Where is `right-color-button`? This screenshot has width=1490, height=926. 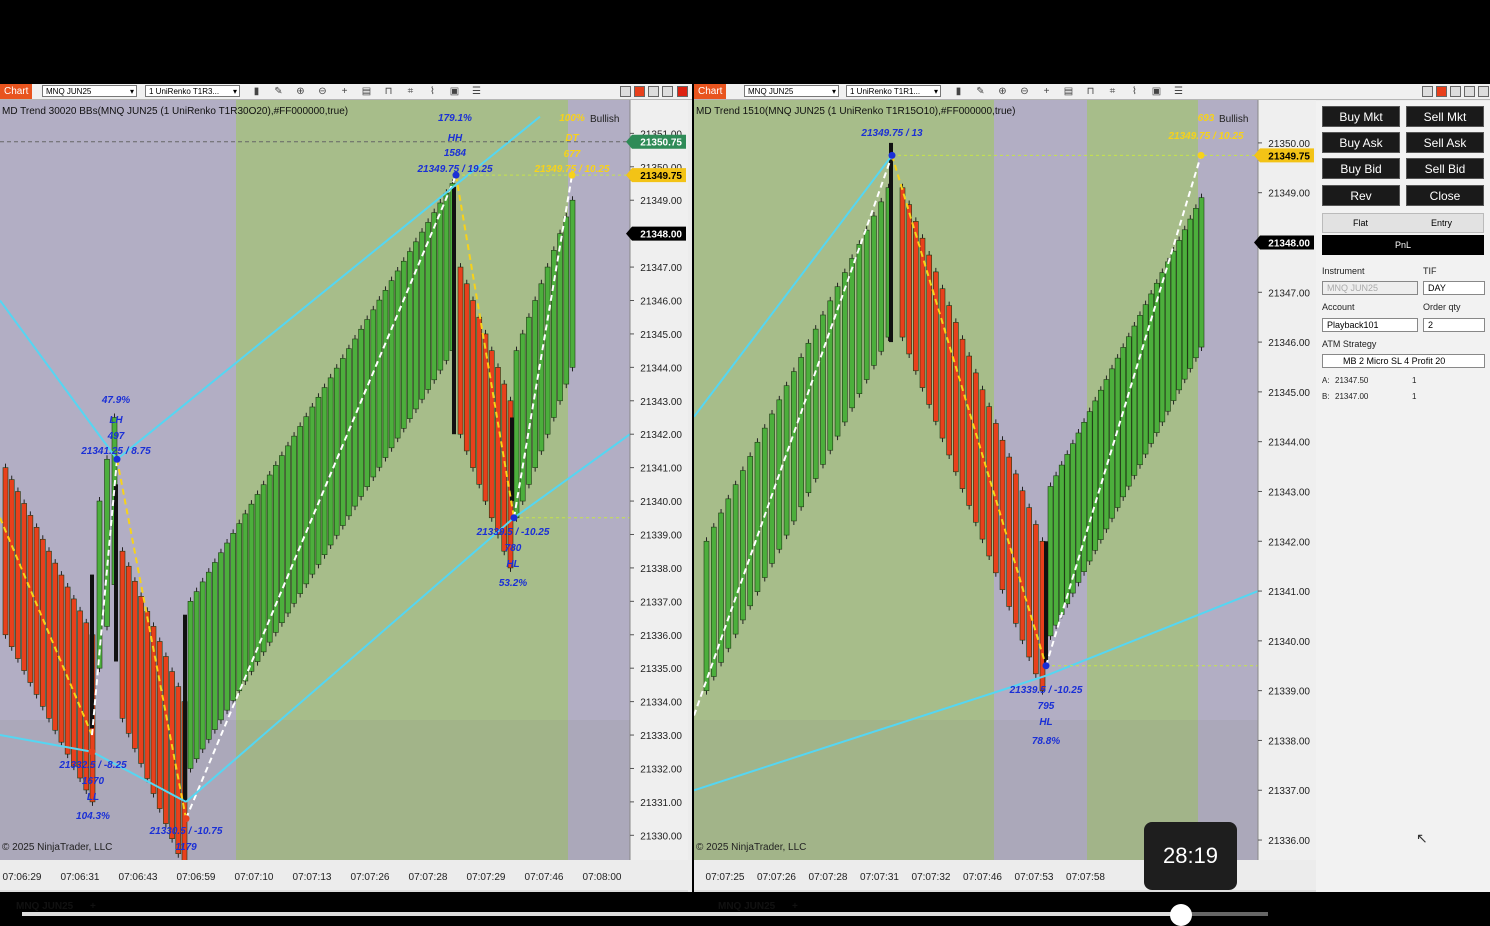 right-color-button is located at coordinates (1441, 91).